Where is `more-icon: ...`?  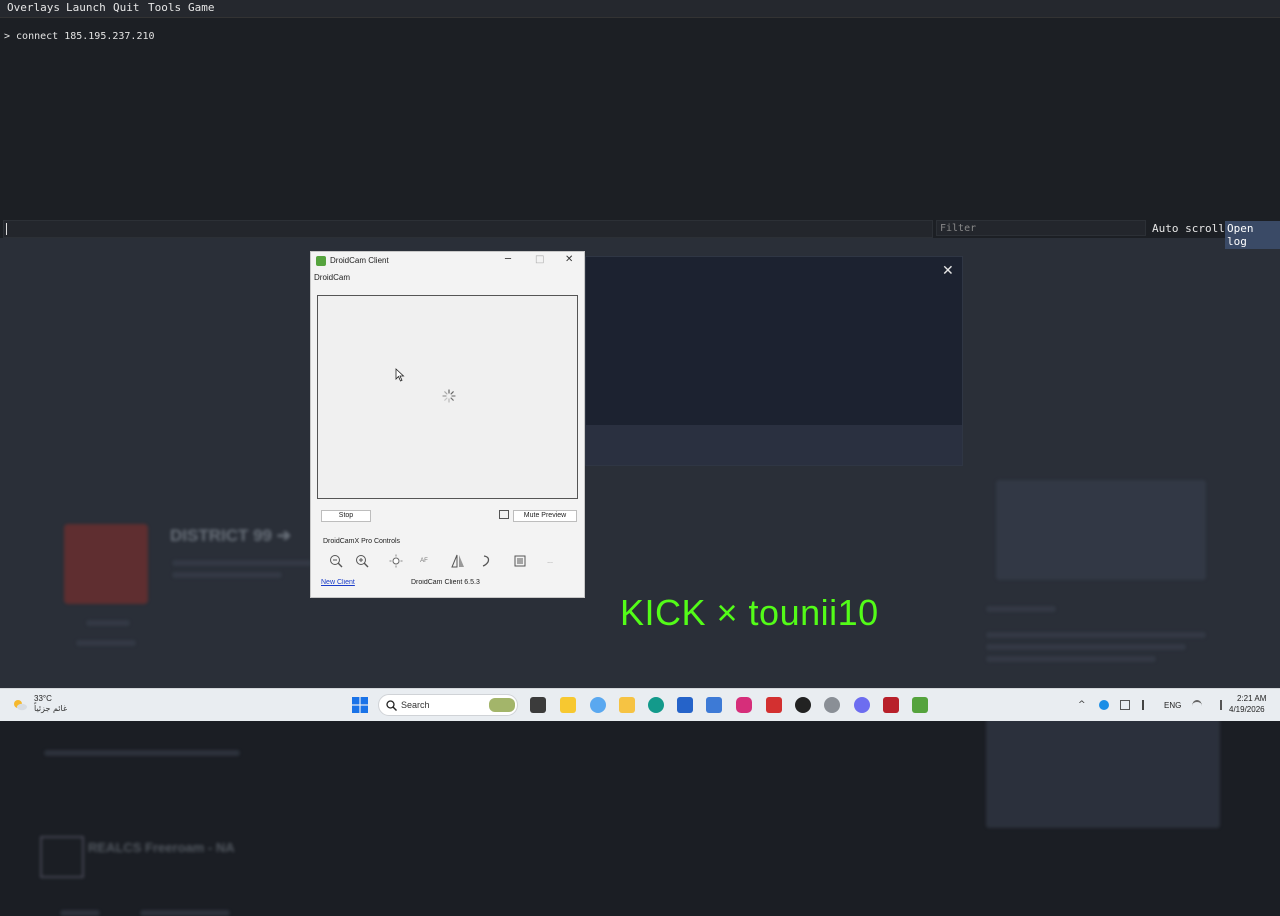
more-icon: ... is located at coordinates (550, 561).